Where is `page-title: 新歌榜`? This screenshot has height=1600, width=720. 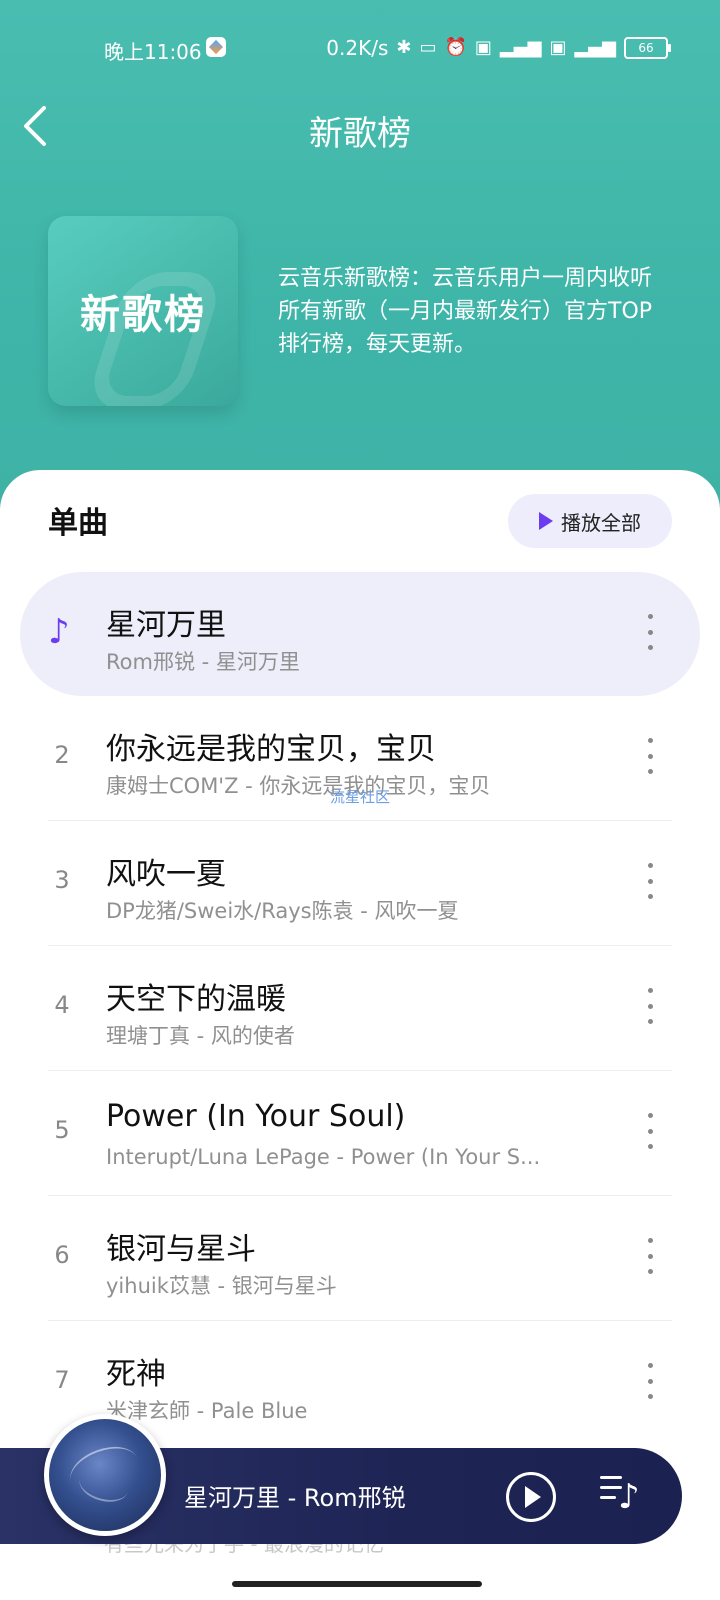
page-title: 新歌榜 is located at coordinates (360, 134).